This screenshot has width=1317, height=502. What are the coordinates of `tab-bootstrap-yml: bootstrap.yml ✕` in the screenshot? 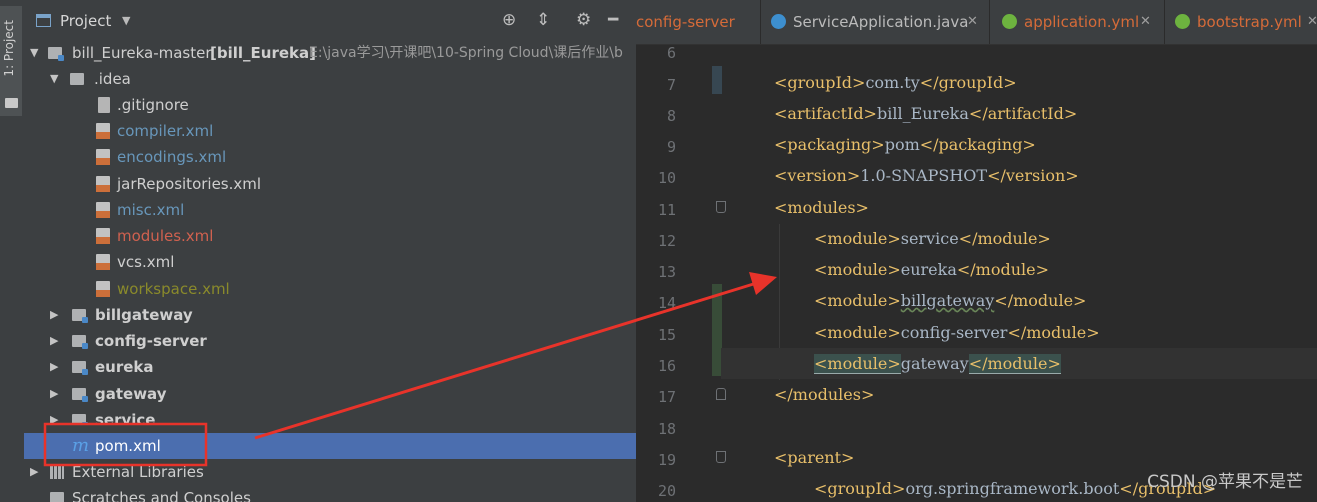 It's located at (1241, 22).